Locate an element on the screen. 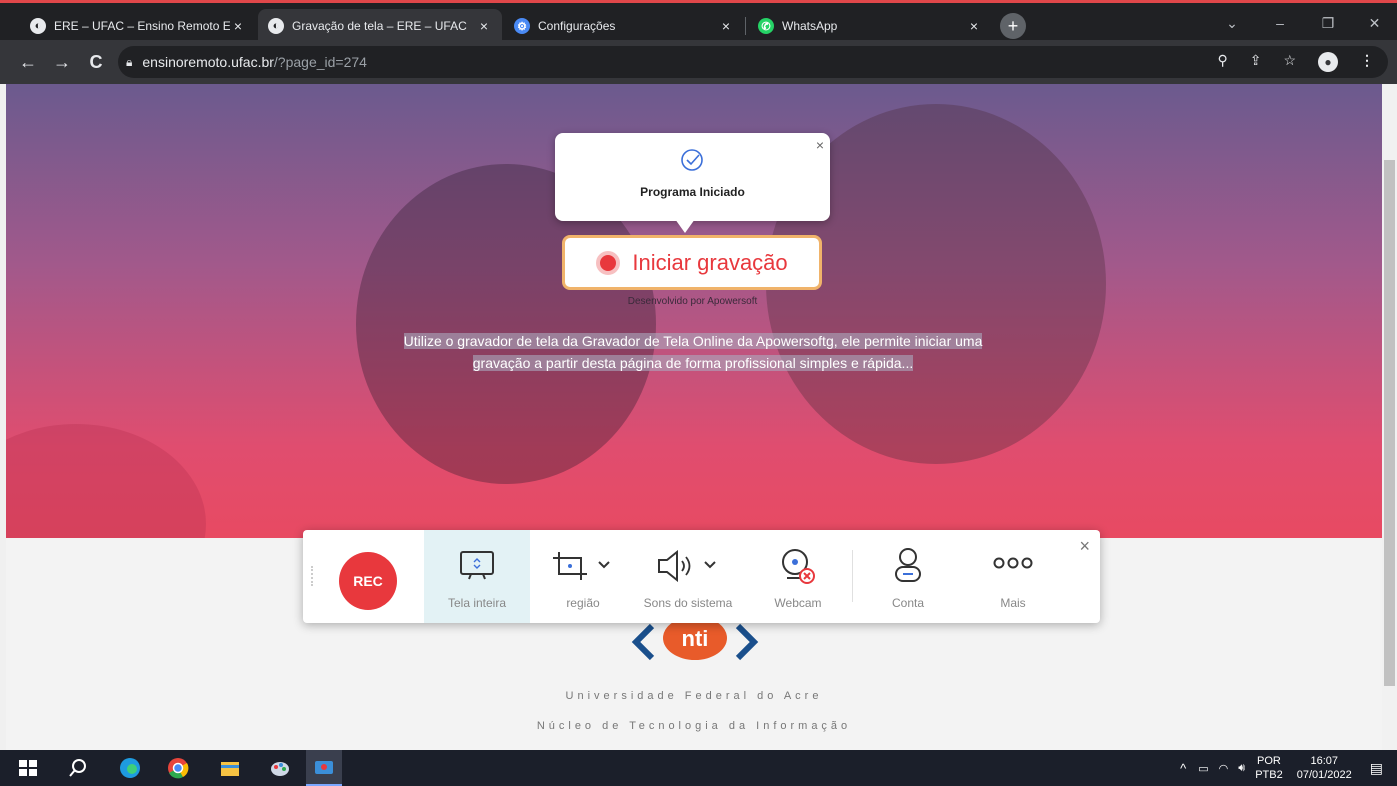  screen-recorder-icon is located at coordinates (324, 767).